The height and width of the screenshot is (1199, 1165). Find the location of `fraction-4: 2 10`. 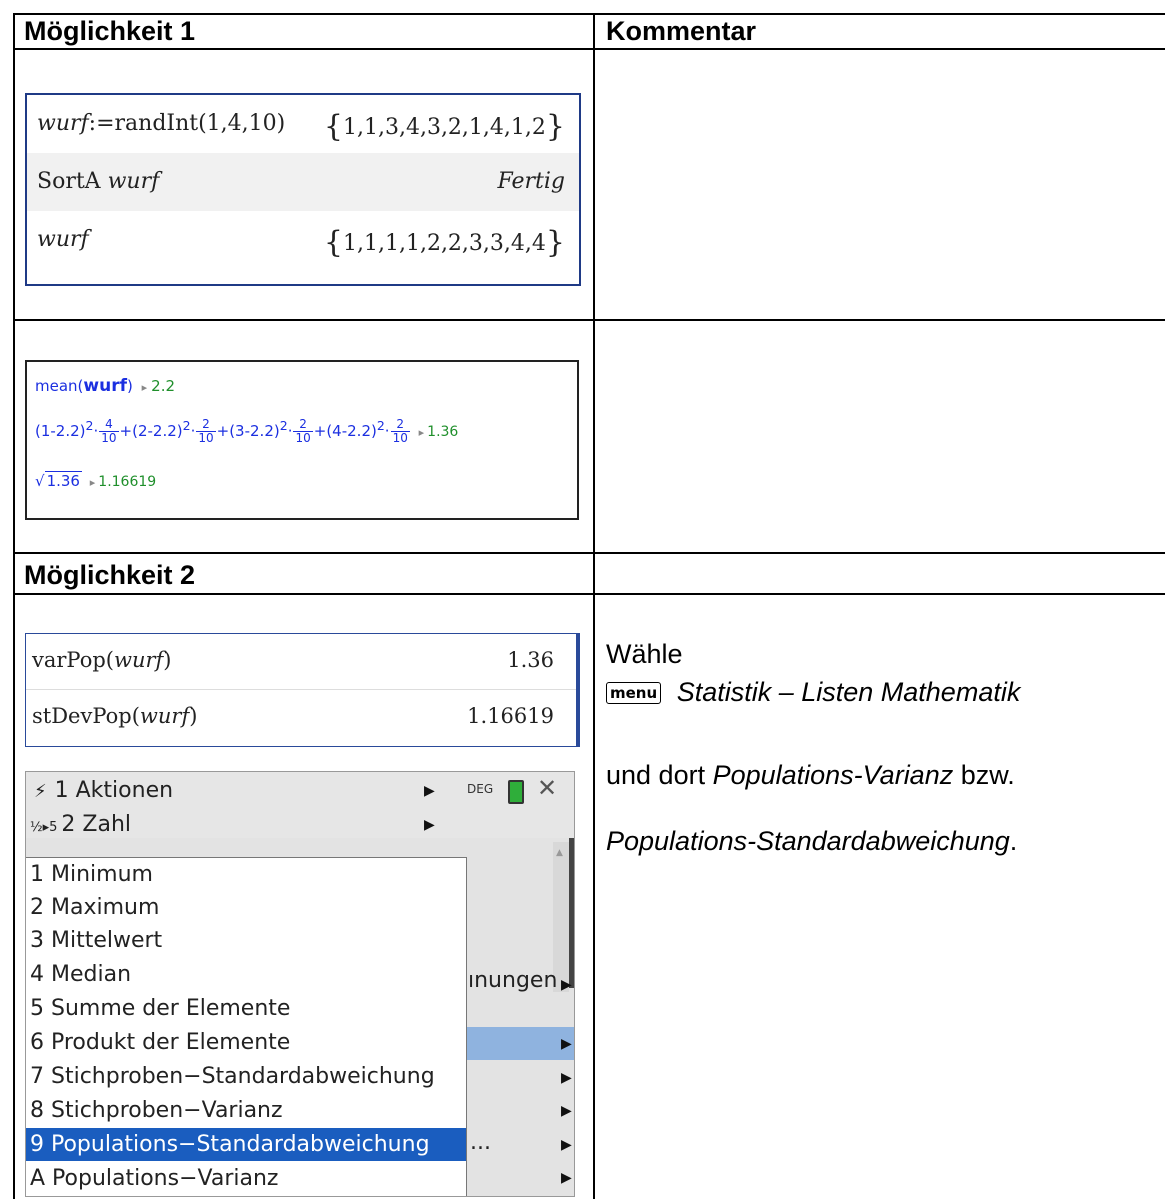

fraction-4: 2 10 is located at coordinates (400, 431).